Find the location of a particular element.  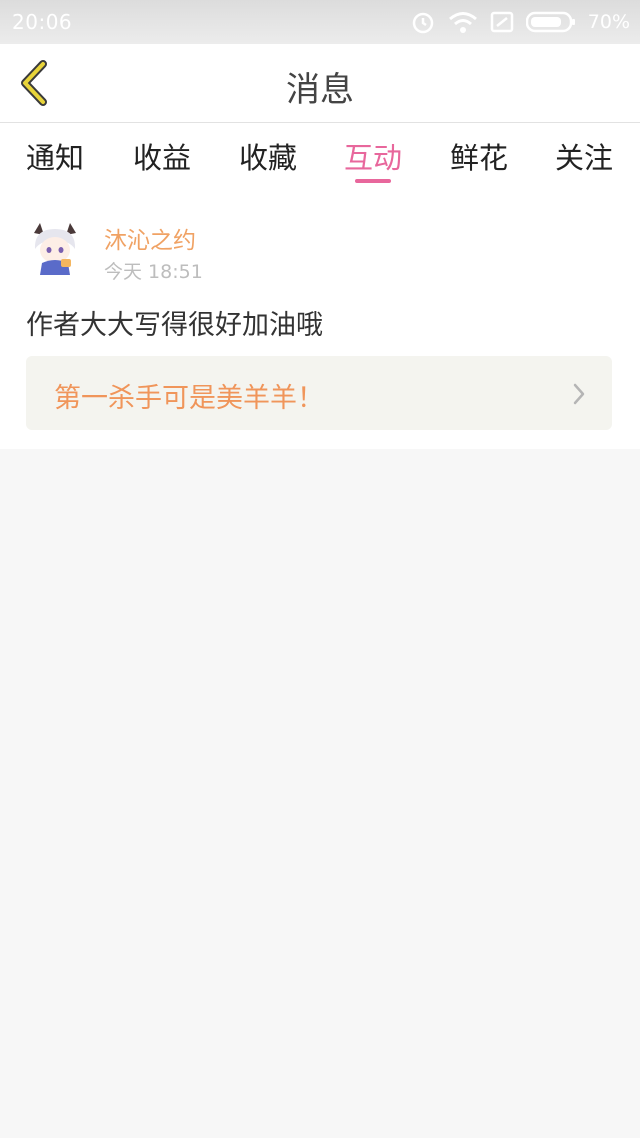

quoted-post-text: 第一杀手可是美羊羊！ is located at coordinates (189, 398).